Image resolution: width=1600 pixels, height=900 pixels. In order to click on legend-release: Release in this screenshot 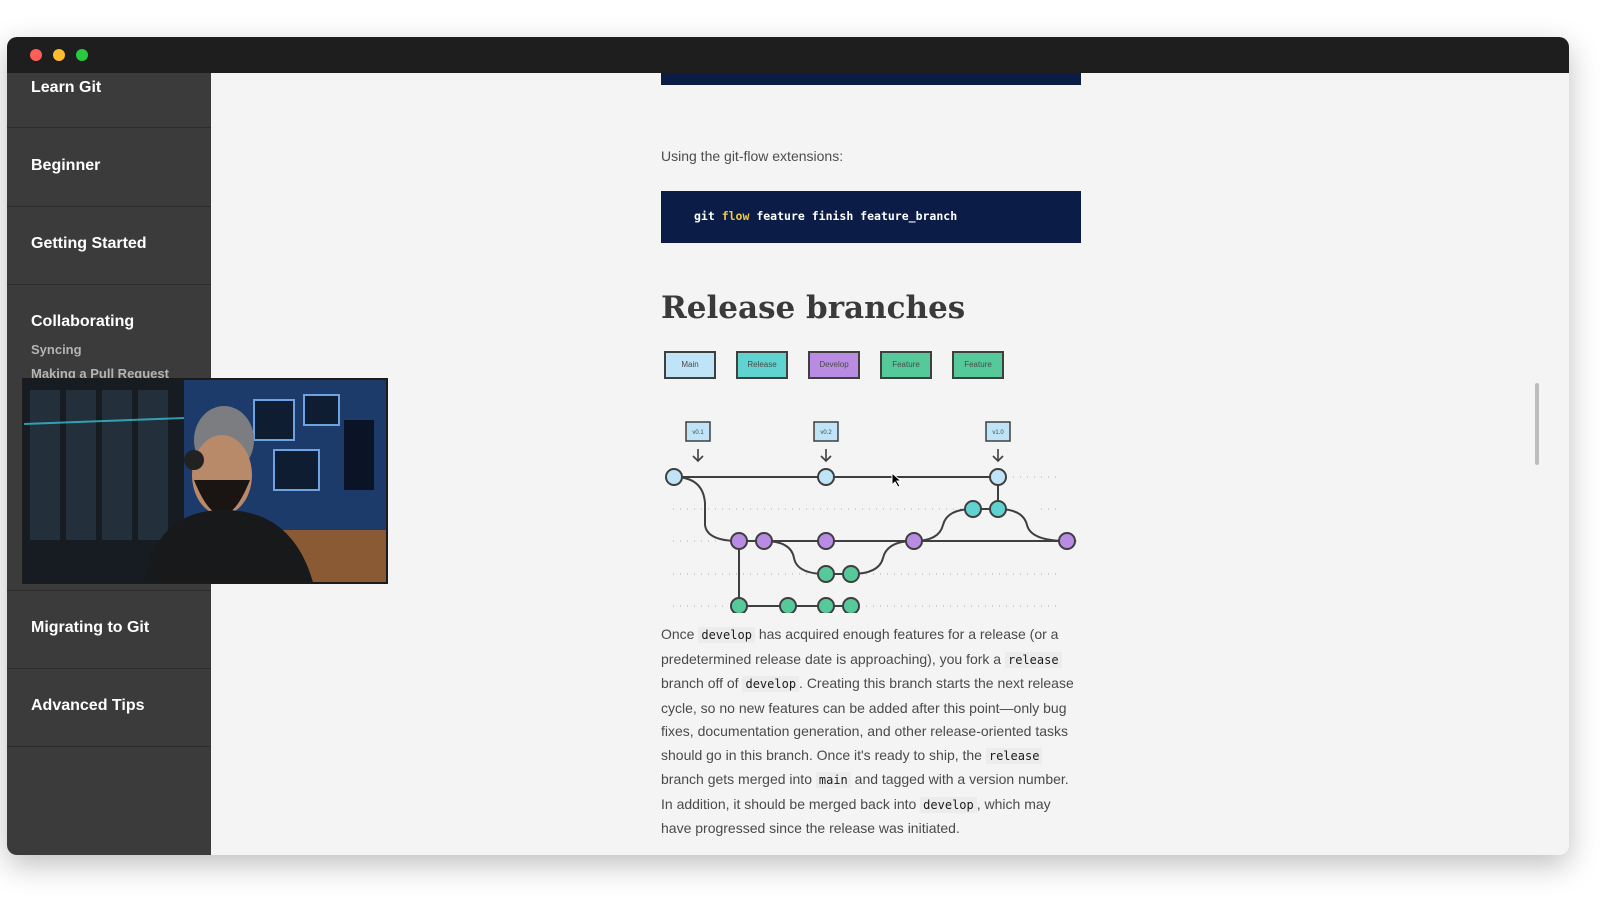, I will do `click(762, 365)`.